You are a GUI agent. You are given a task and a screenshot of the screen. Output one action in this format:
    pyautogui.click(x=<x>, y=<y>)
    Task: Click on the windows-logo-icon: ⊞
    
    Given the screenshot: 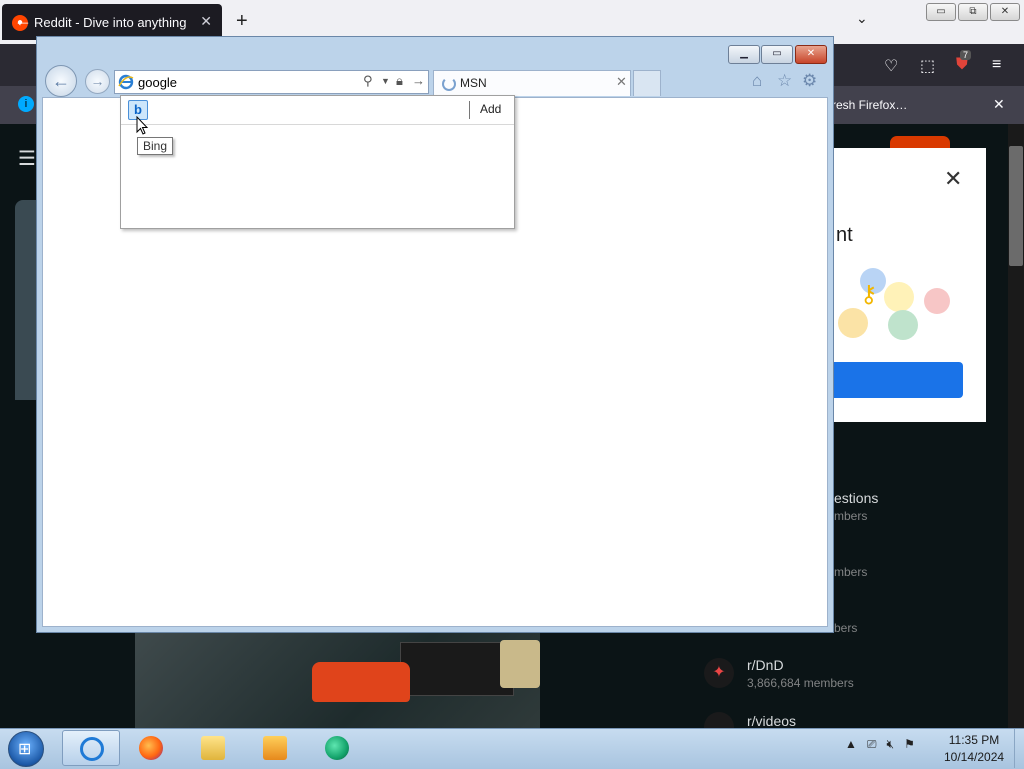 What is the action you would take?
    pyautogui.click(x=25, y=749)
    